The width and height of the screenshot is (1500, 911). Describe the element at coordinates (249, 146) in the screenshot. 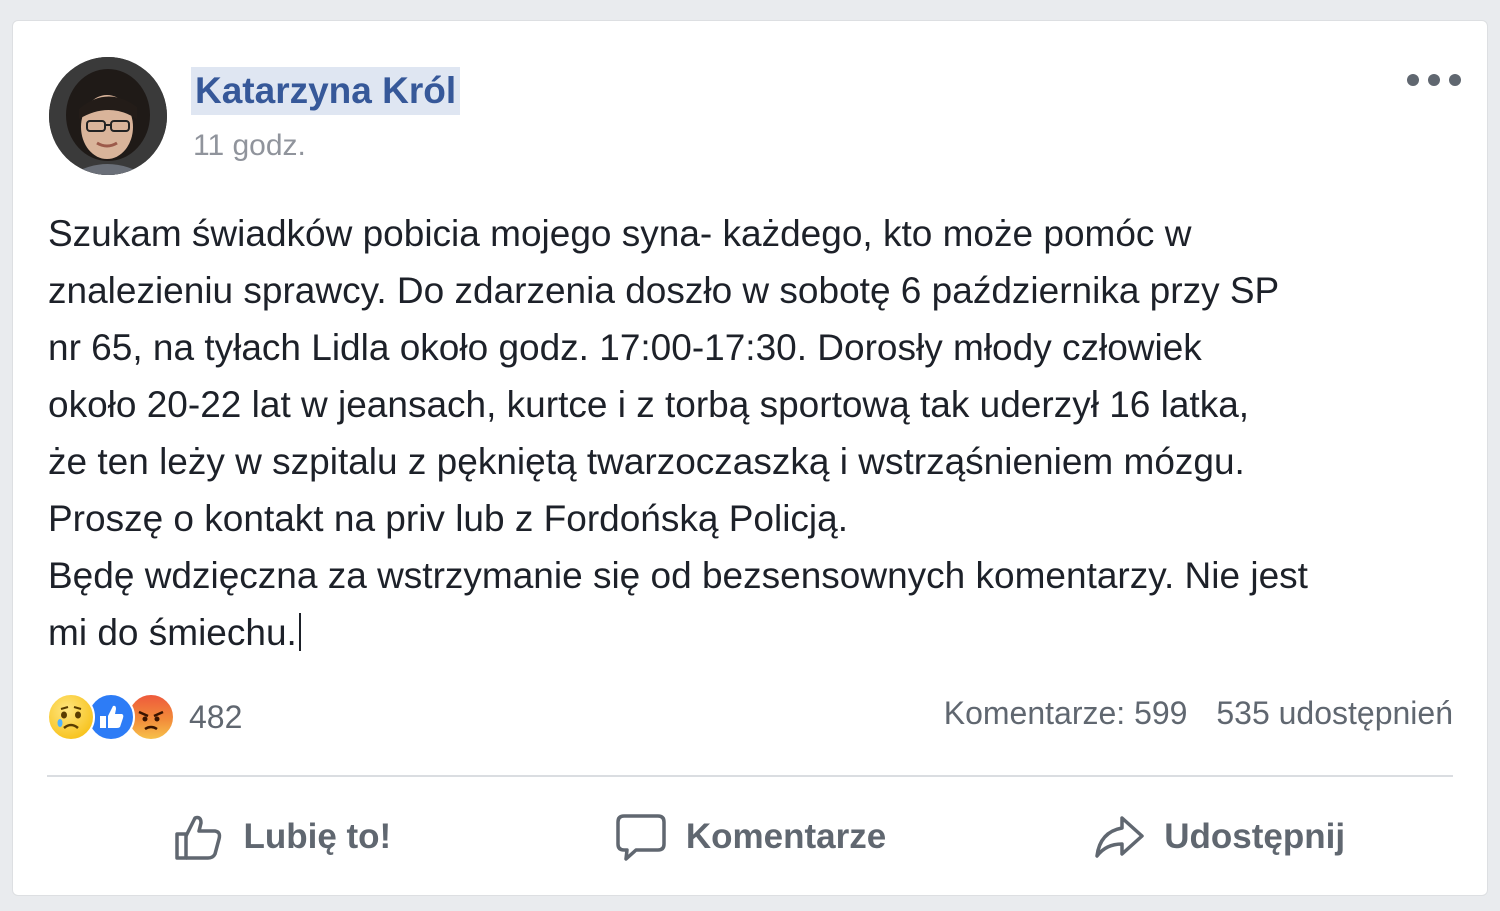

I see `post-timestamp: 11 godz.` at that location.